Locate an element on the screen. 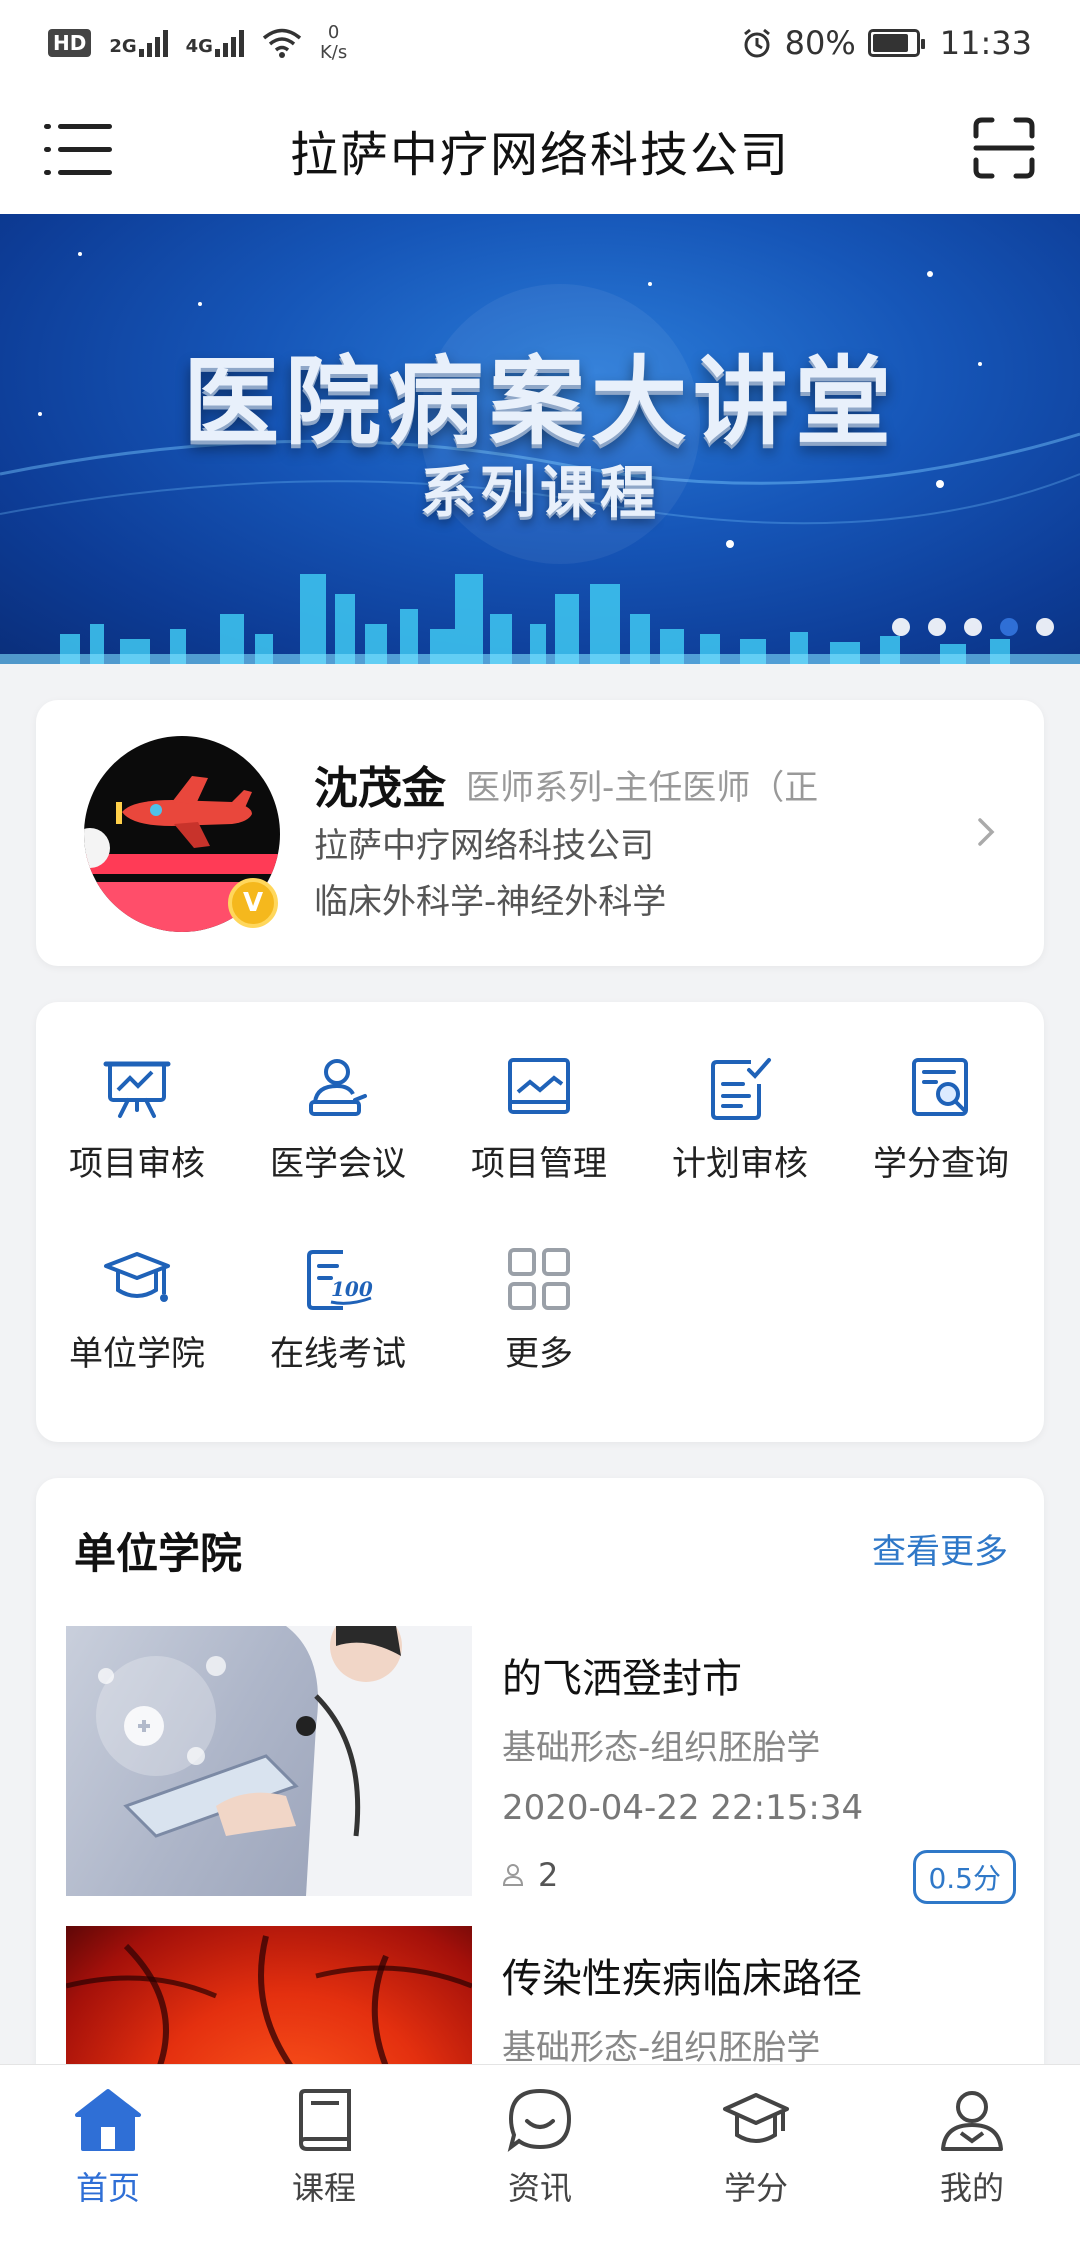 This screenshot has width=1080, height=2244. course-time: 2020-04-22 22:15:34 is located at coordinates (683, 1808).